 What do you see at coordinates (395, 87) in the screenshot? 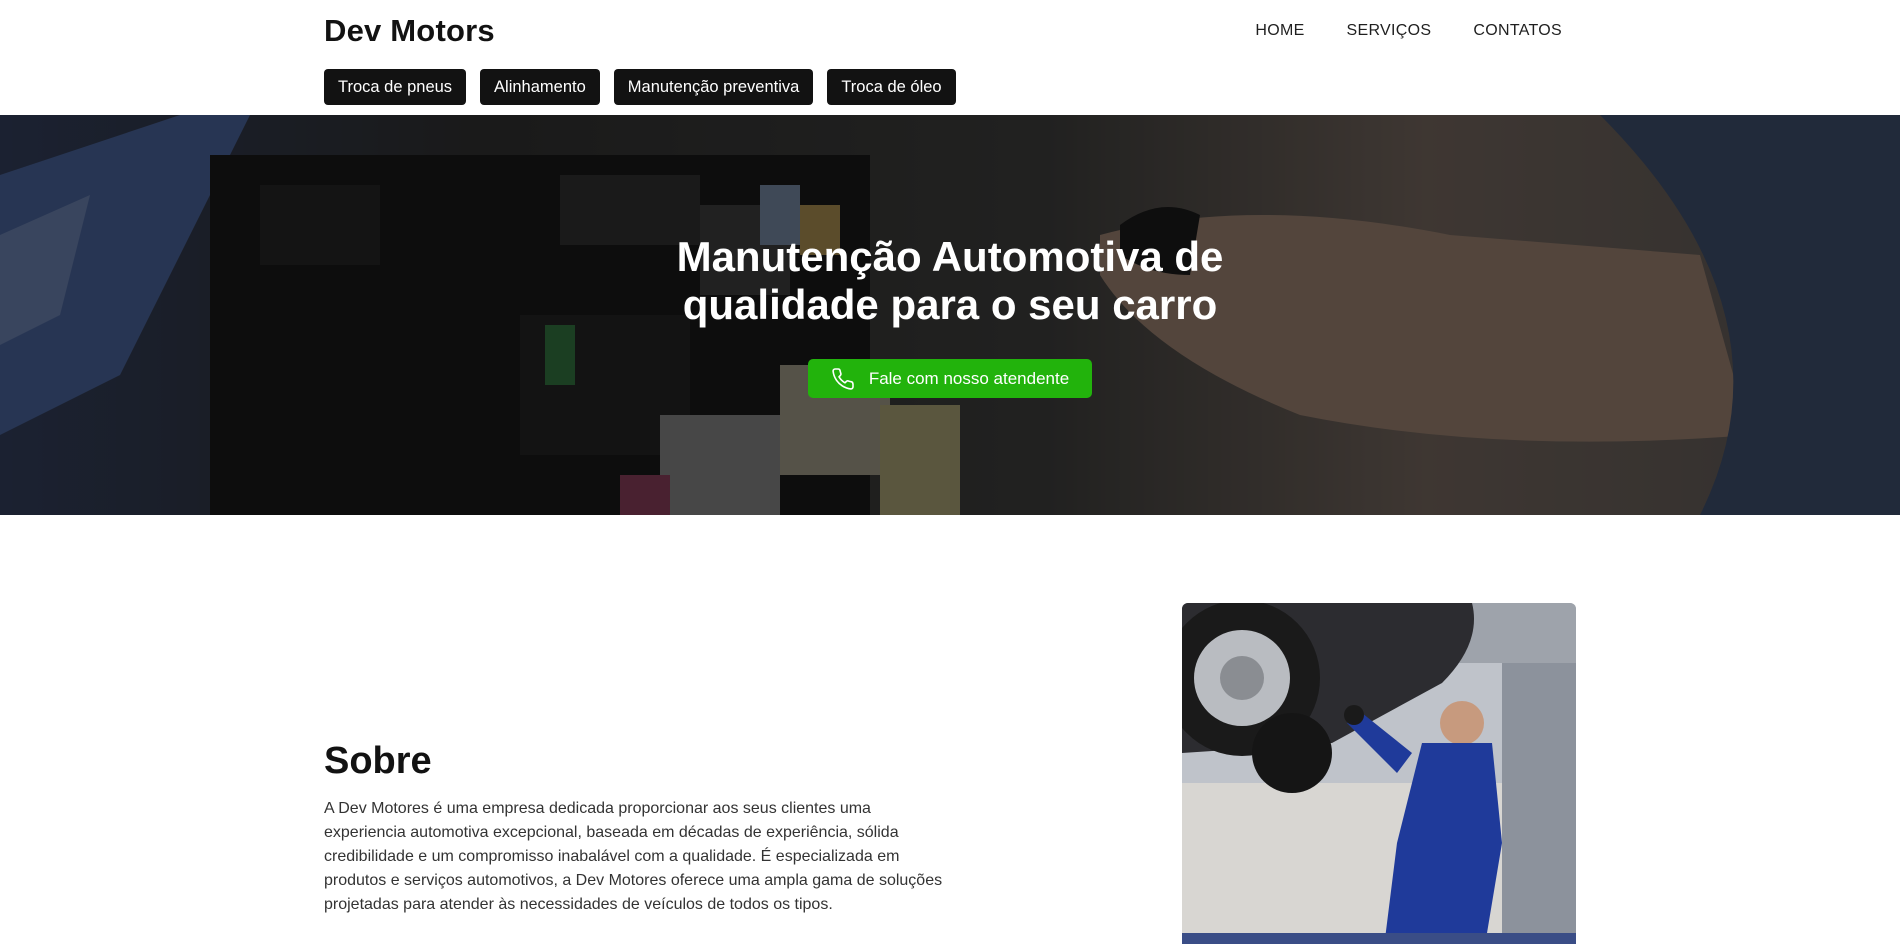
I see `service-tab-tire-change: Troca de pneus` at bounding box center [395, 87].